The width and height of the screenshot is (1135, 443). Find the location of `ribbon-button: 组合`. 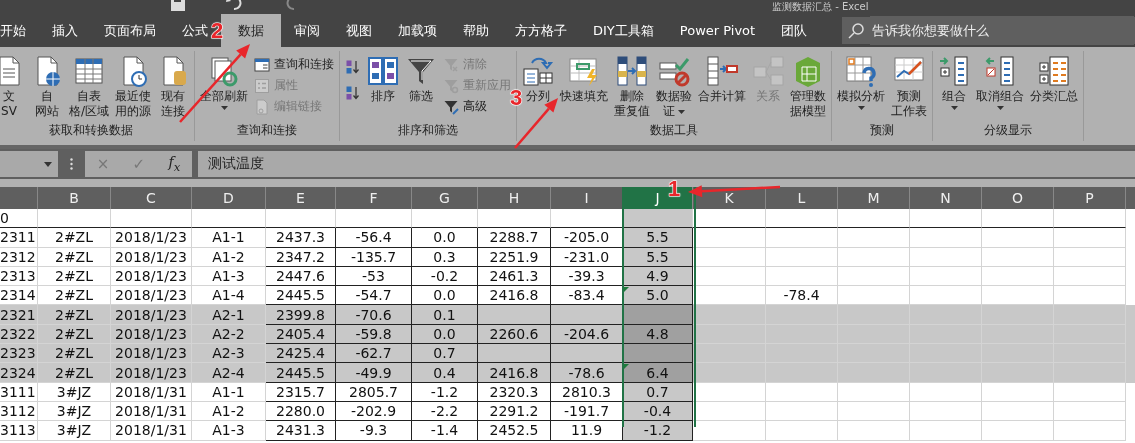

ribbon-button: 组合 is located at coordinates (954, 80).